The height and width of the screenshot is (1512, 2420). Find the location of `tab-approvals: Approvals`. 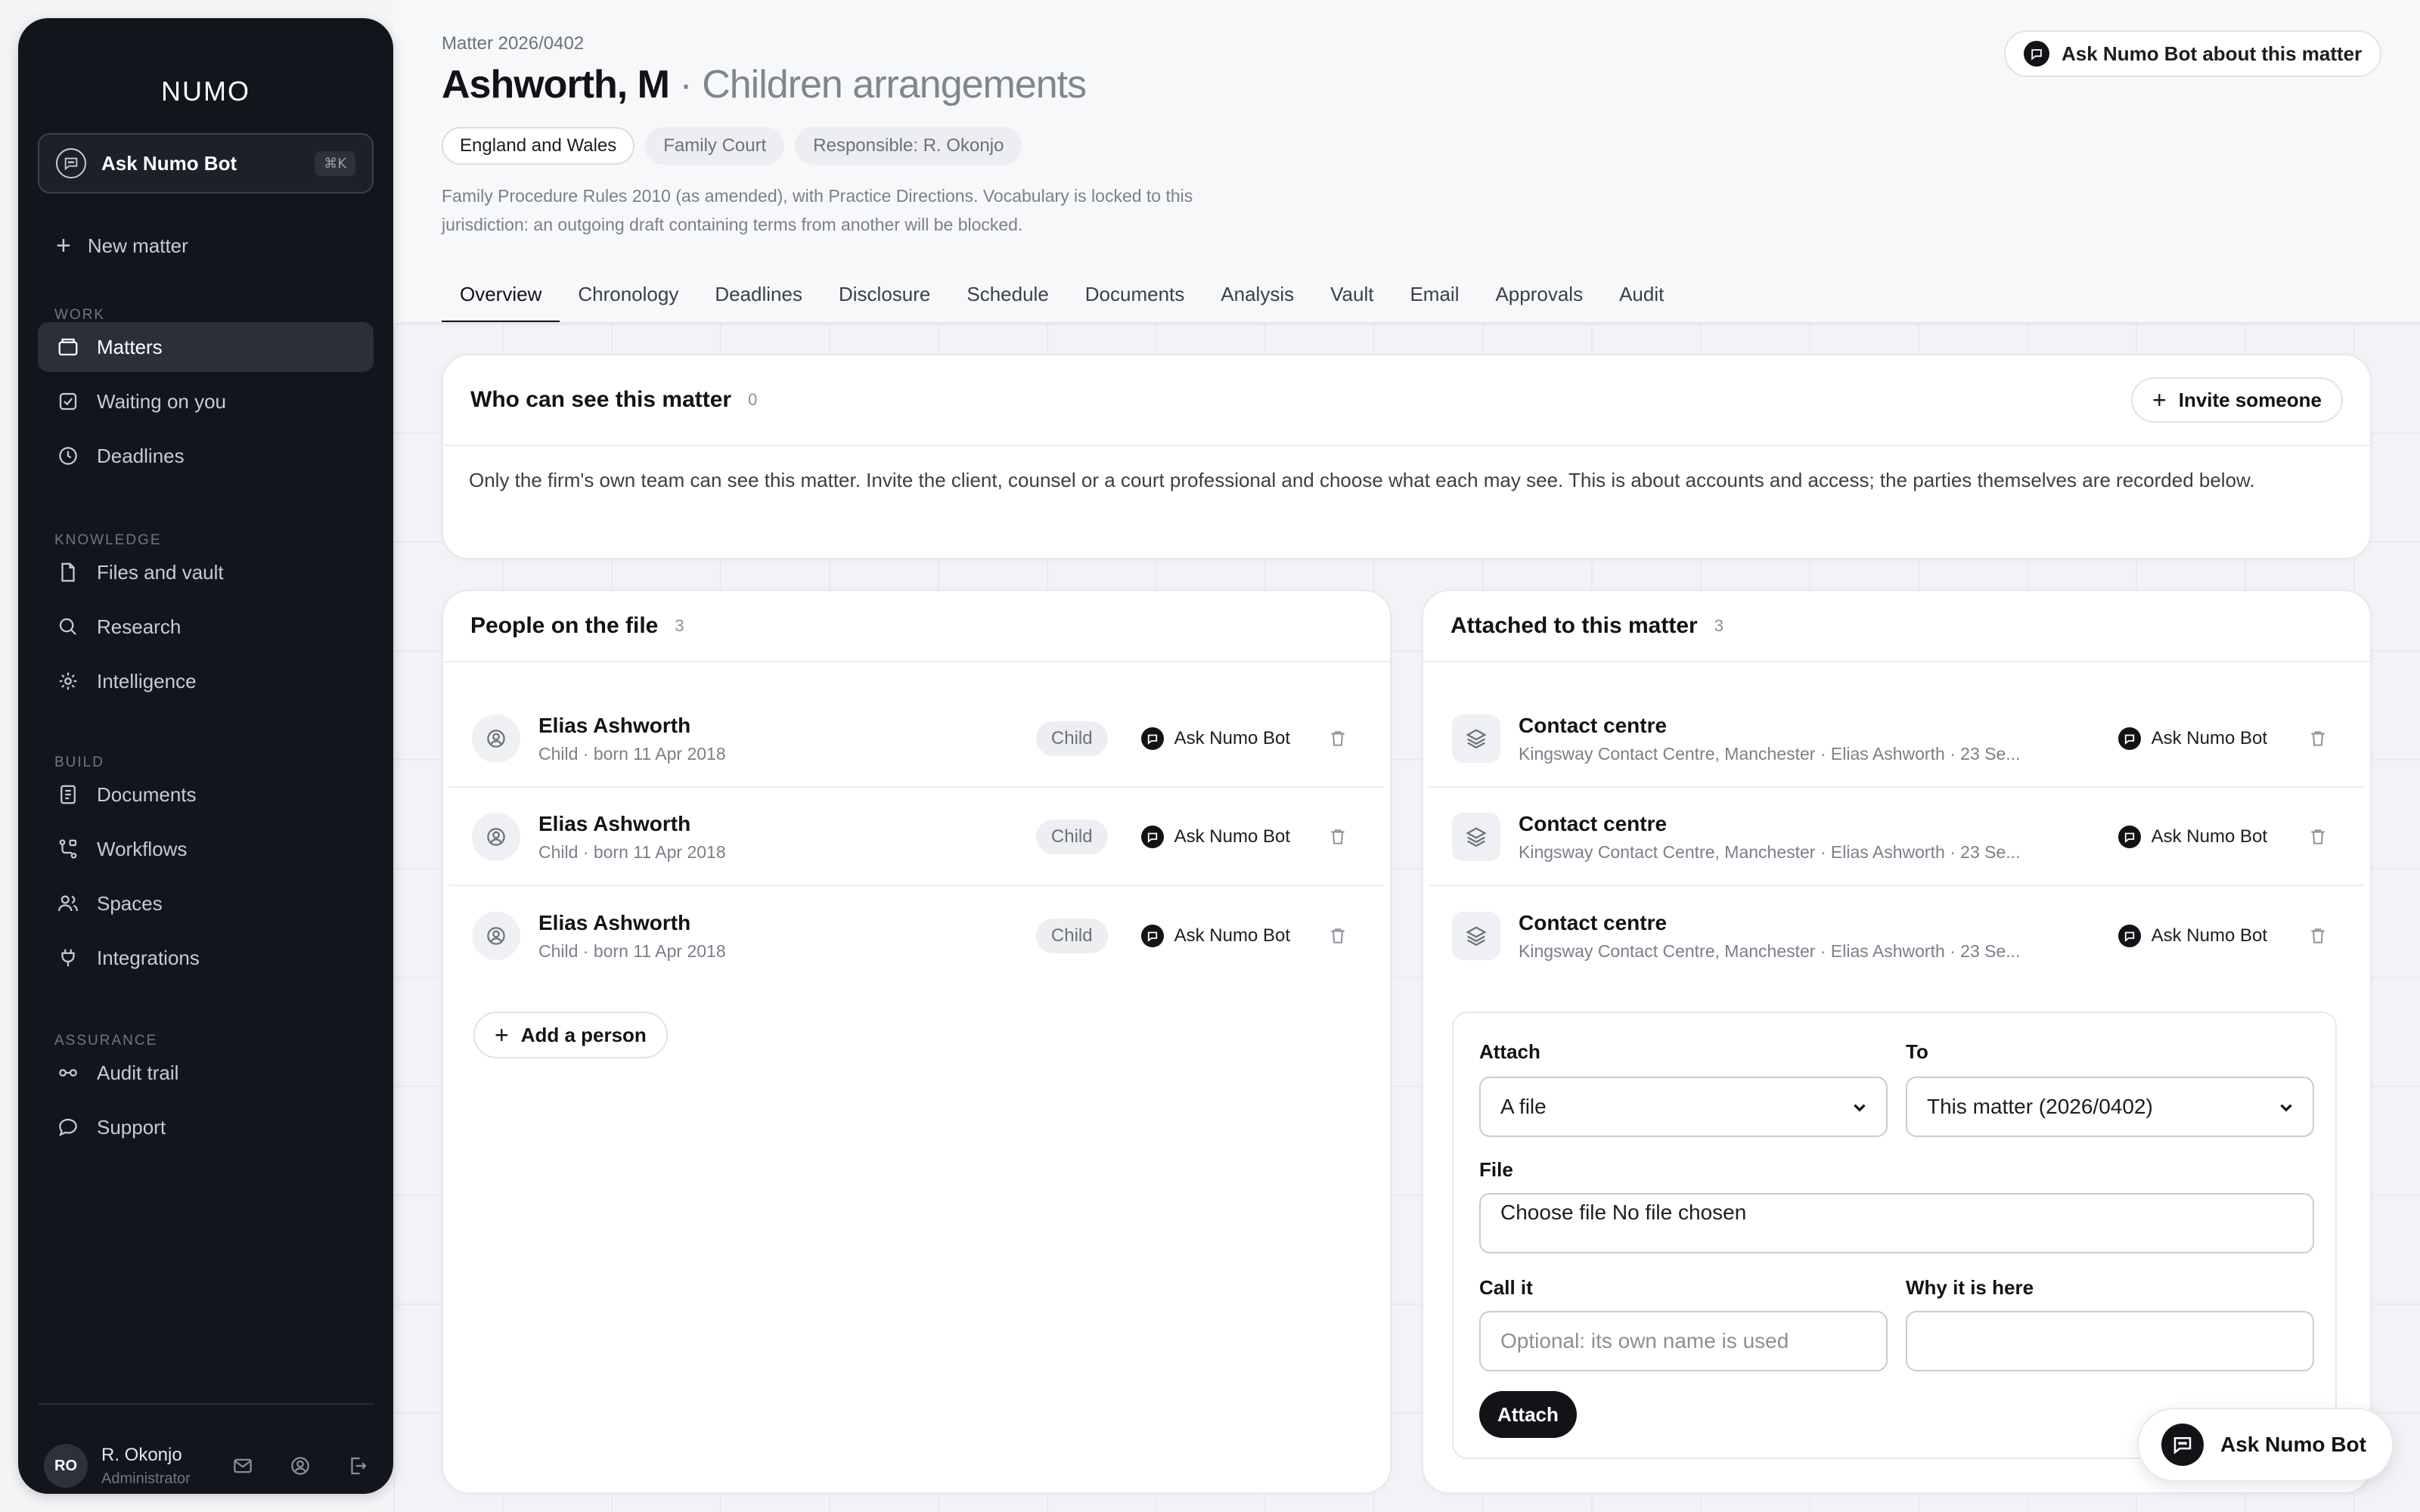

tab-approvals: Approvals is located at coordinates (1539, 297).